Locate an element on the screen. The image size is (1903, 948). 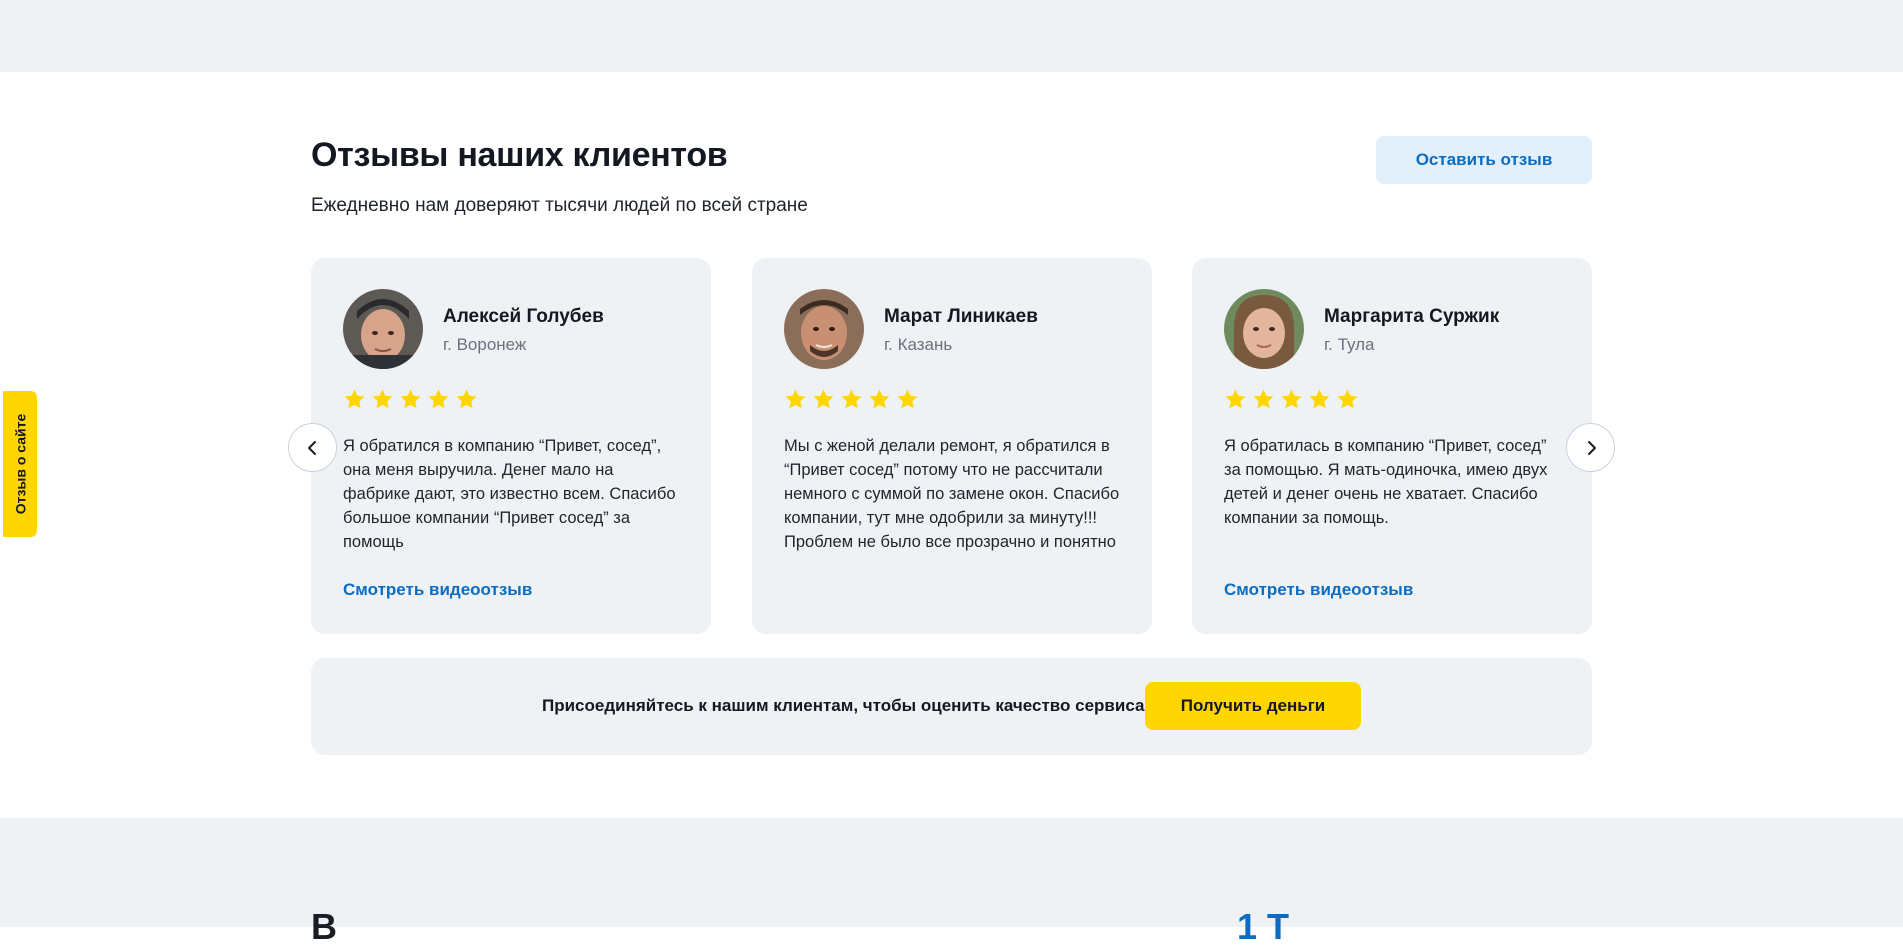
section-title: Отзывы наших клиентов is located at coordinates (519, 155).